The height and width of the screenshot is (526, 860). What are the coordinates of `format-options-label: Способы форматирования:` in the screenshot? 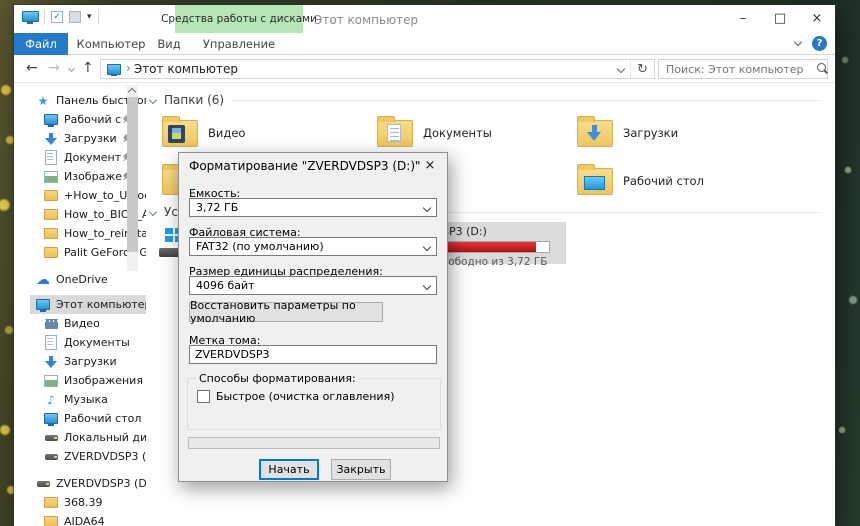 It's located at (277, 378).